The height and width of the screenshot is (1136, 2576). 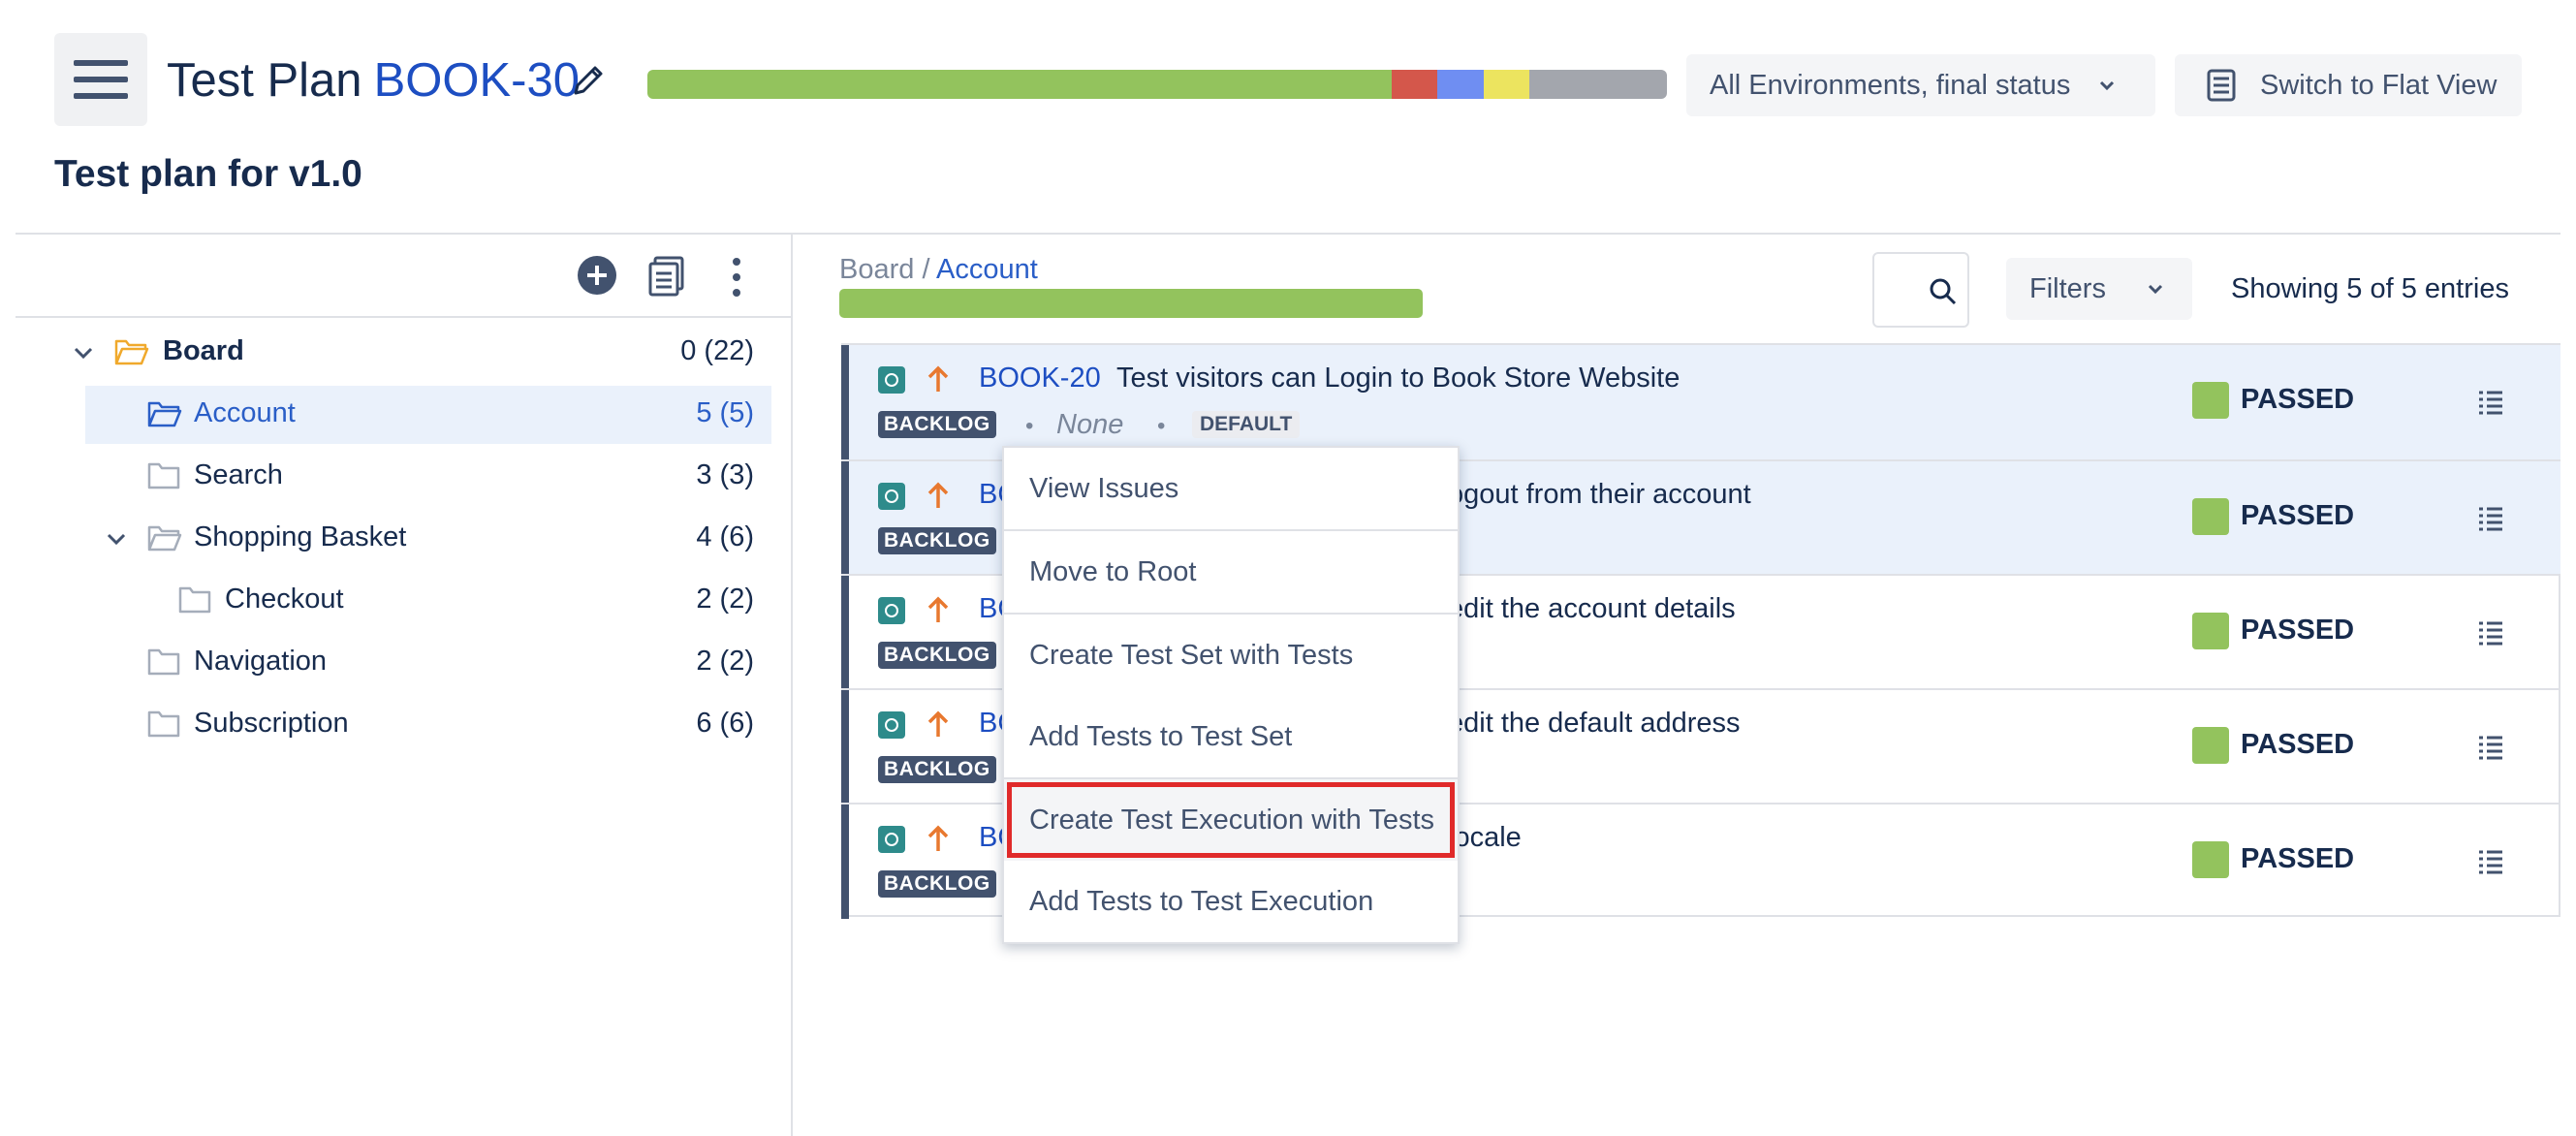 What do you see at coordinates (1288, 234) in the screenshot?
I see `header-divider` at bounding box center [1288, 234].